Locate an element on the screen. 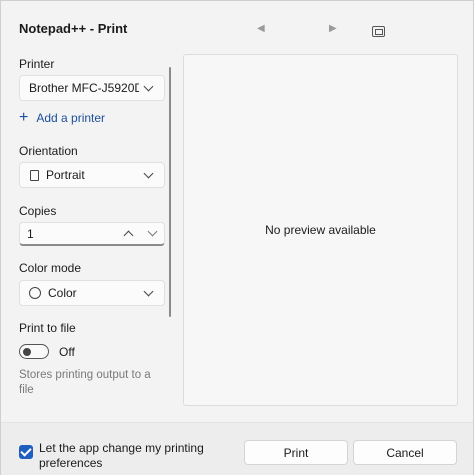 This screenshot has height=475, width=474. increment-button is located at coordinates (128, 233).